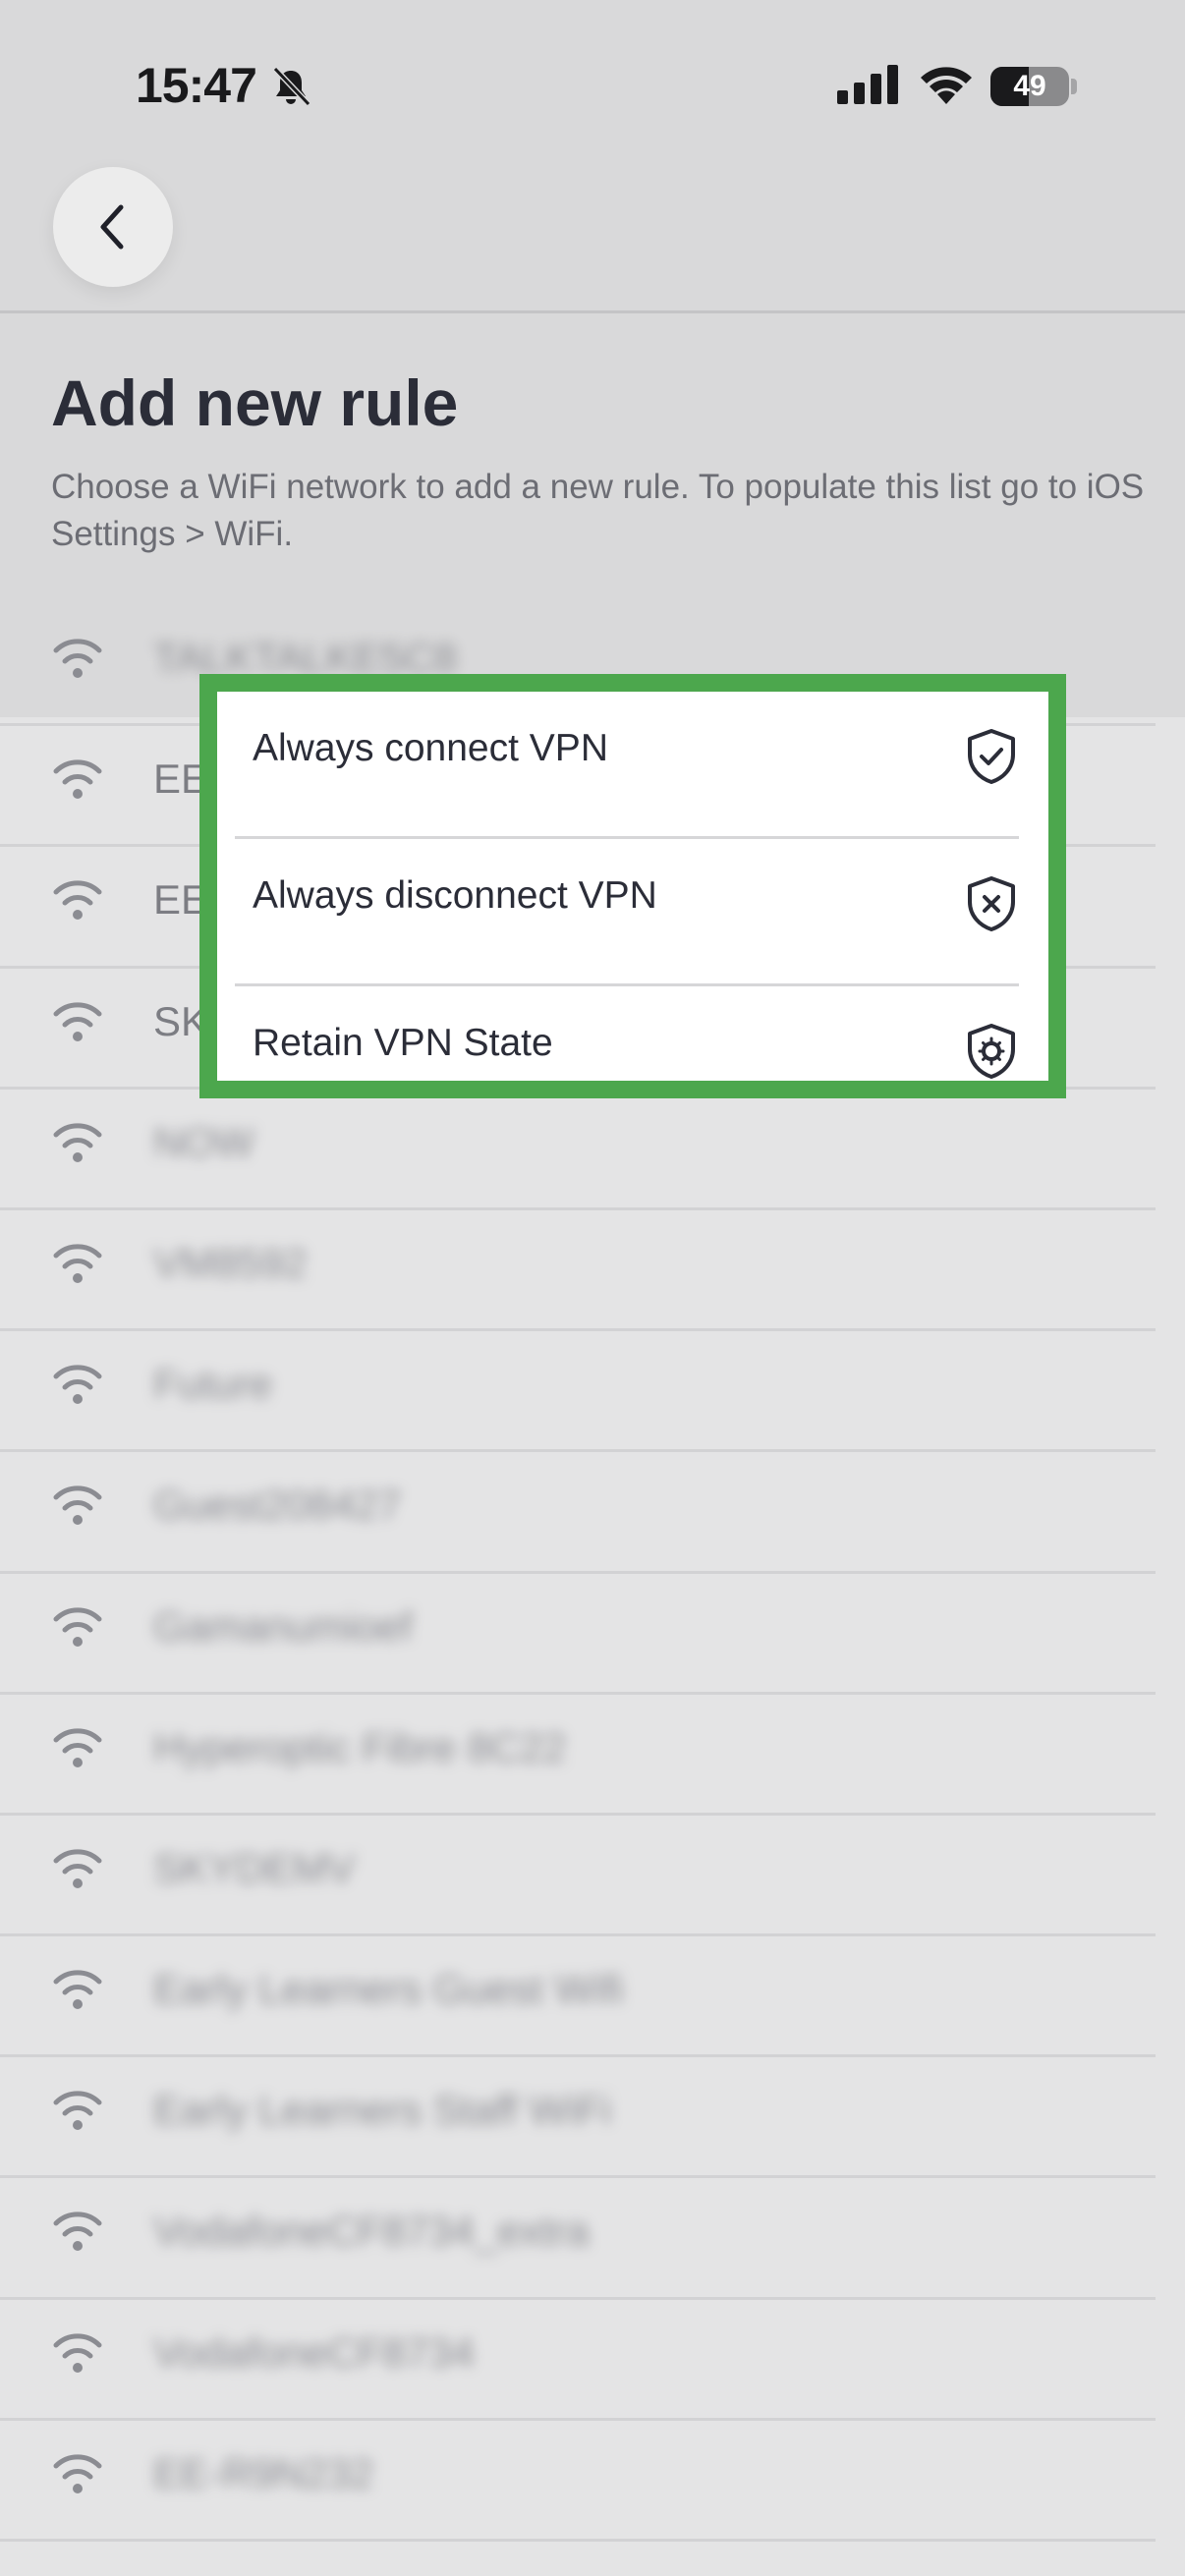 The image size is (1185, 2576). What do you see at coordinates (592, 2360) in the screenshot?
I see `network-row: VodafoneCF8734` at bounding box center [592, 2360].